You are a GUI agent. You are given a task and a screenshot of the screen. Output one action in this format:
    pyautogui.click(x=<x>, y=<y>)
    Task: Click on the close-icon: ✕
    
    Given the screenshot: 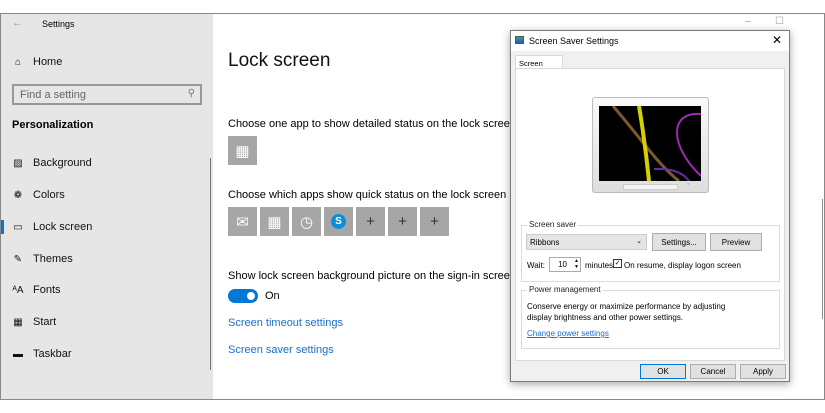 What is the action you would take?
    pyautogui.click(x=777, y=40)
    